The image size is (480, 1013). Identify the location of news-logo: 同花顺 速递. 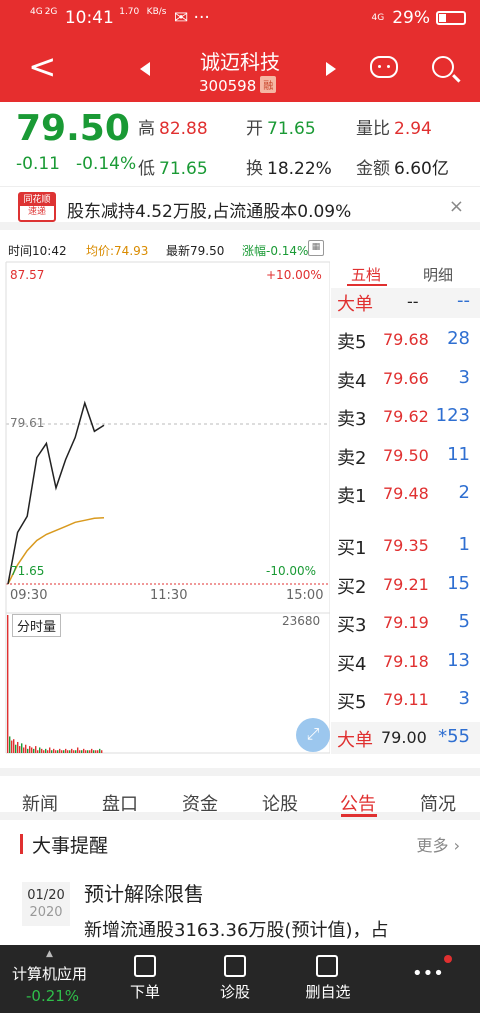
(37, 207).